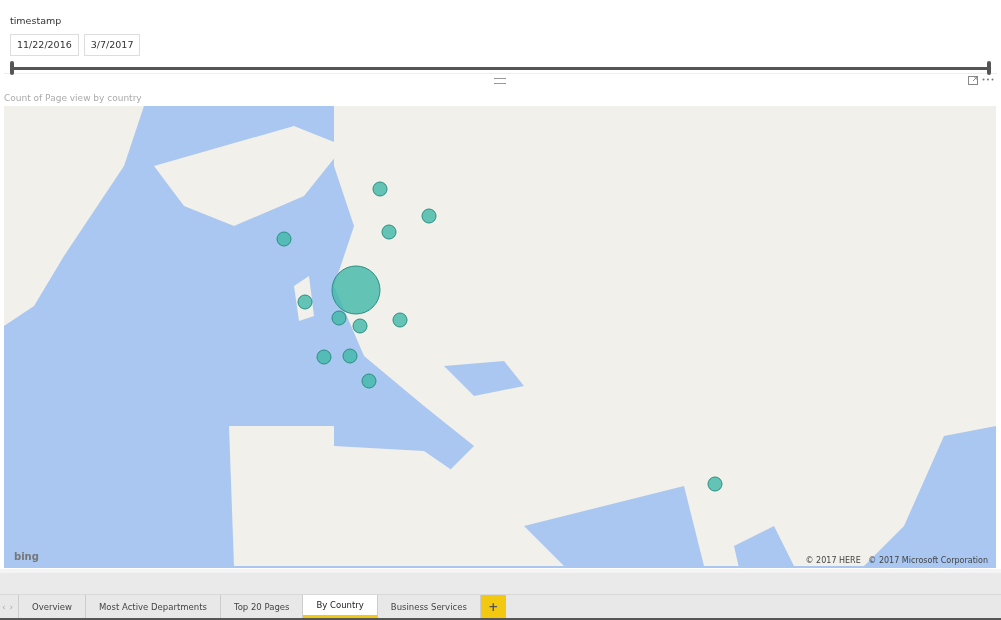 The height and width of the screenshot is (620, 1001). What do you see at coordinates (493, 606) in the screenshot?
I see `add-page-button: +` at bounding box center [493, 606].